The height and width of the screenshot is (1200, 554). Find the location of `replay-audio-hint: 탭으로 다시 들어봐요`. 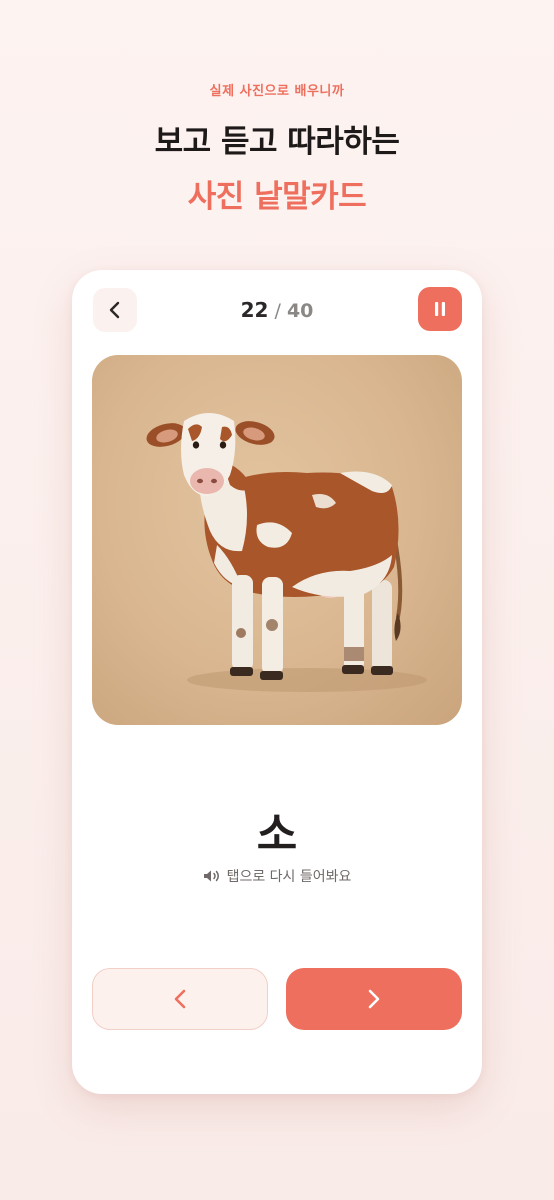

replay-audio-hint: 탭으로 다시 들어봐요 is located at coordinates (277, 876).